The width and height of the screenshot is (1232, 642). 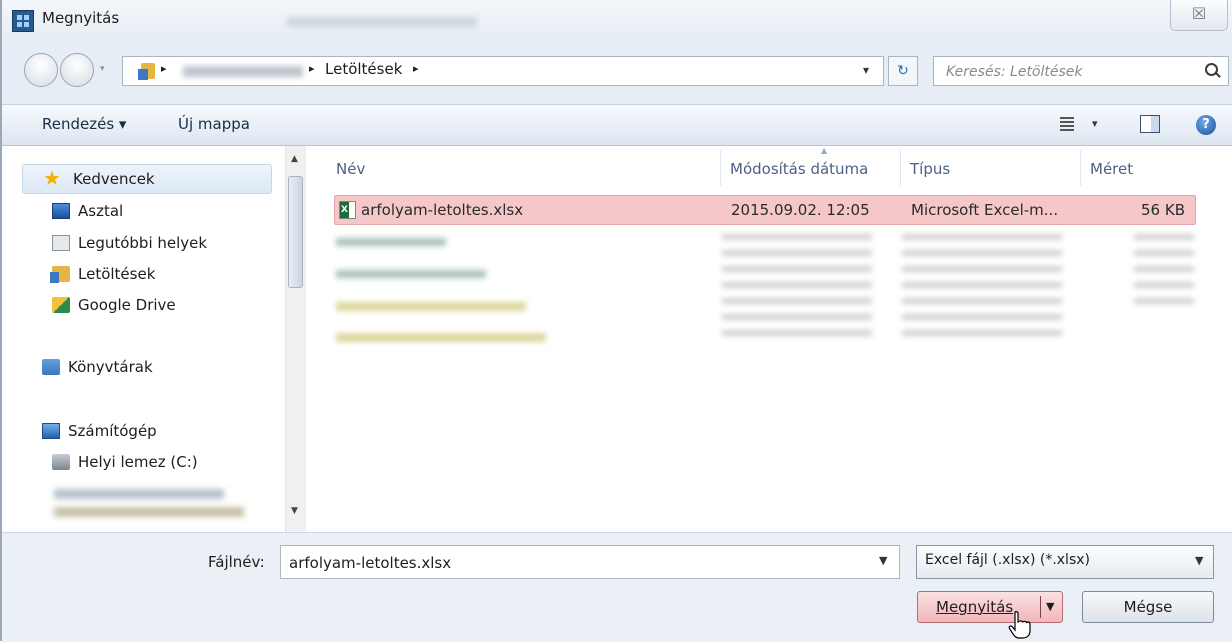 I want to click on file-date: 2015.09.02. 12:05, so click(x=800, y=210).